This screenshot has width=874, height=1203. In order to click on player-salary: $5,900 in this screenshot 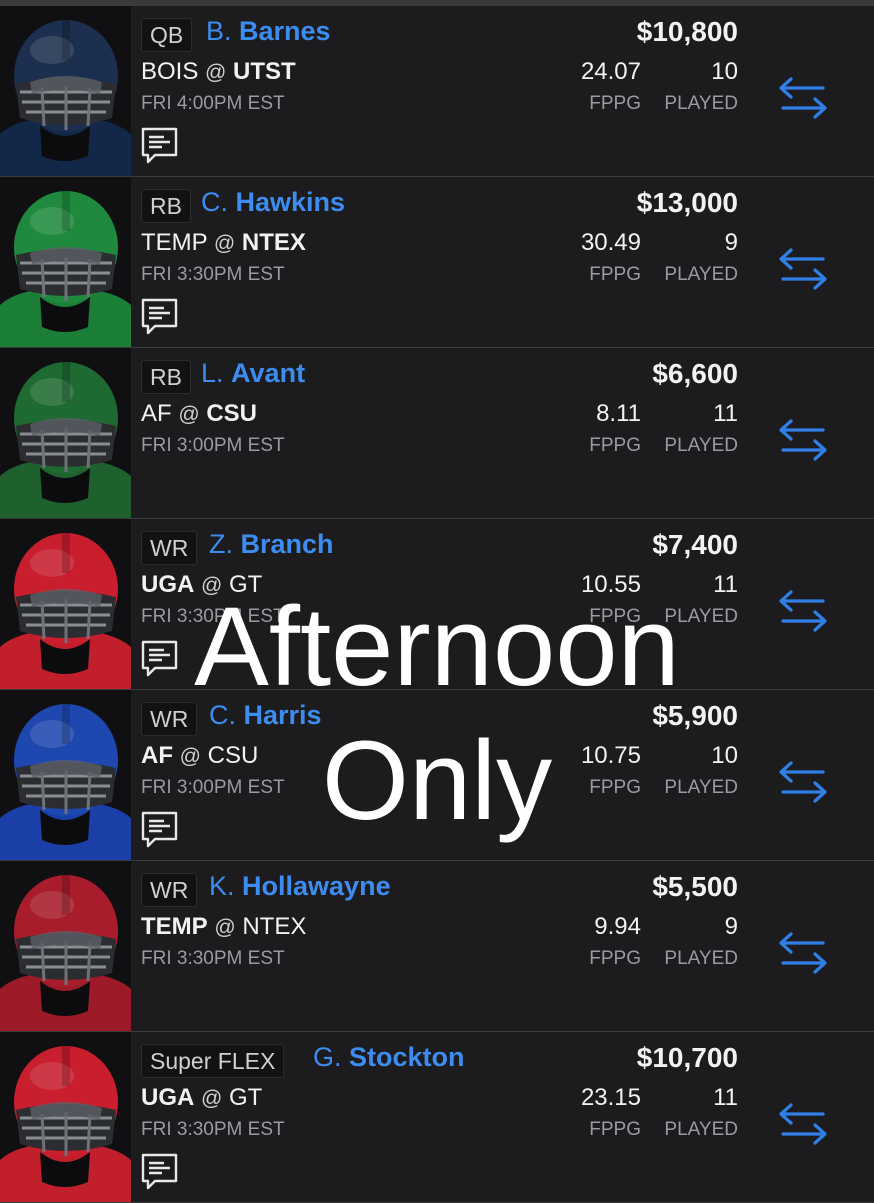, I will do `click(695, 715)`.